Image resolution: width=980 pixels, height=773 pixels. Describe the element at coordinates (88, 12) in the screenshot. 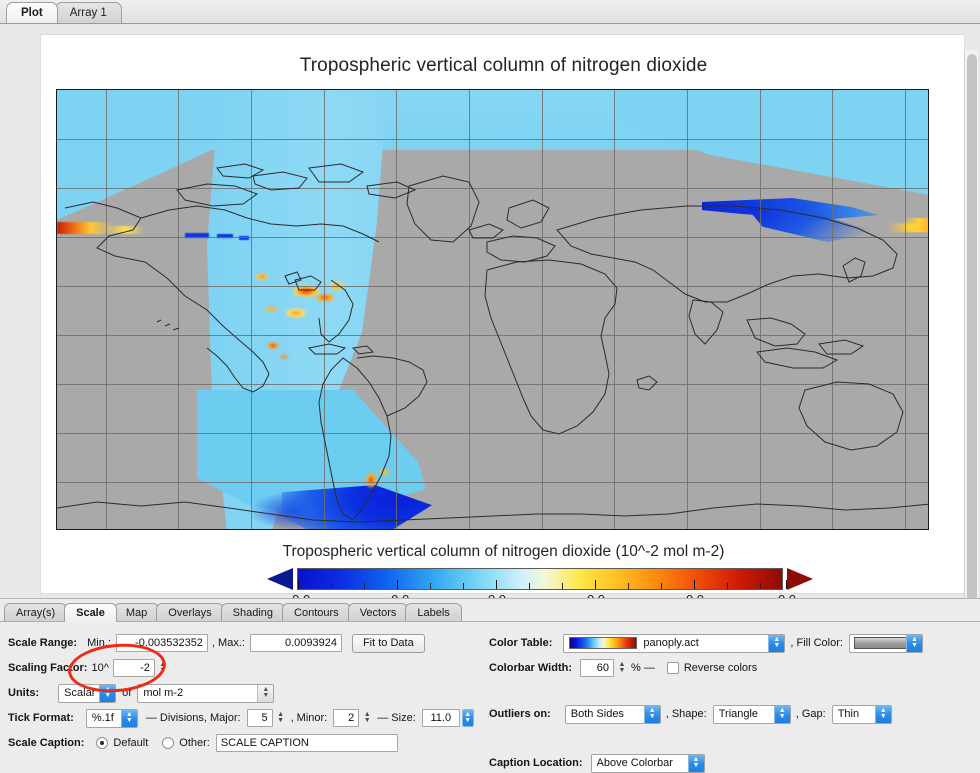

I see `tab-array-1: Array 1` at that location.